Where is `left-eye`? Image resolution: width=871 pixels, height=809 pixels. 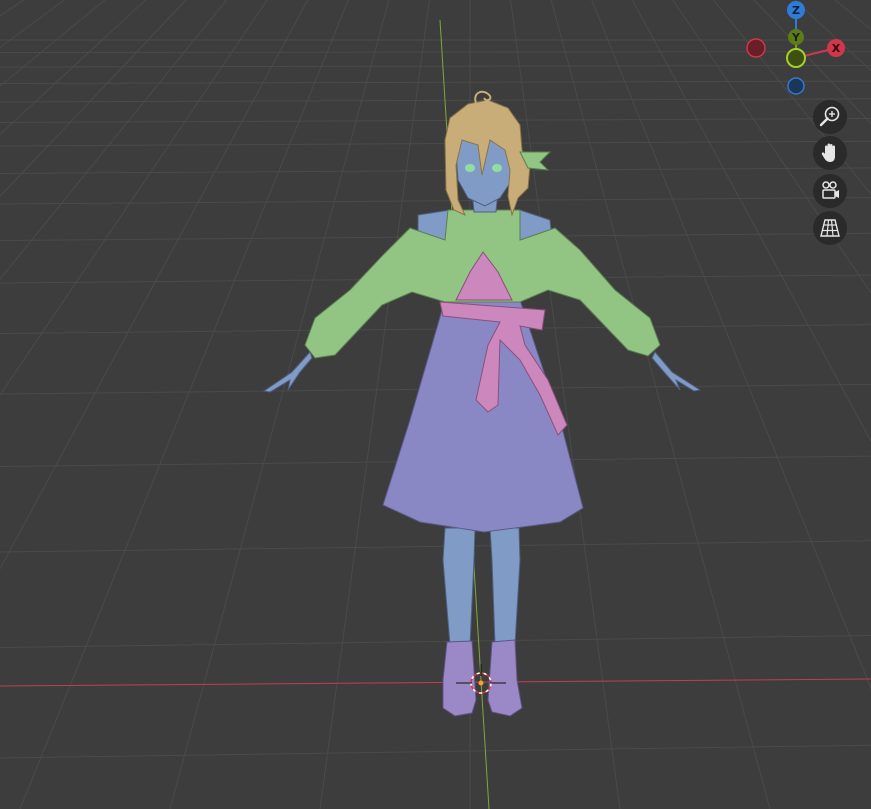 left-eye is located at coordinates (470, 168).